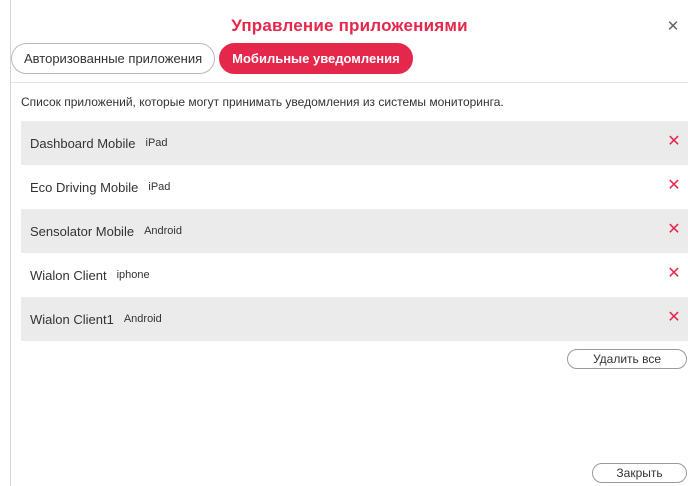 Image resolution: width=688 pixels, height=486 pixels. What do you see at coordinates (349, 25) in the screenshot?
I see `dialog-title: Управление приложениями` at bounding box center [349, 25].